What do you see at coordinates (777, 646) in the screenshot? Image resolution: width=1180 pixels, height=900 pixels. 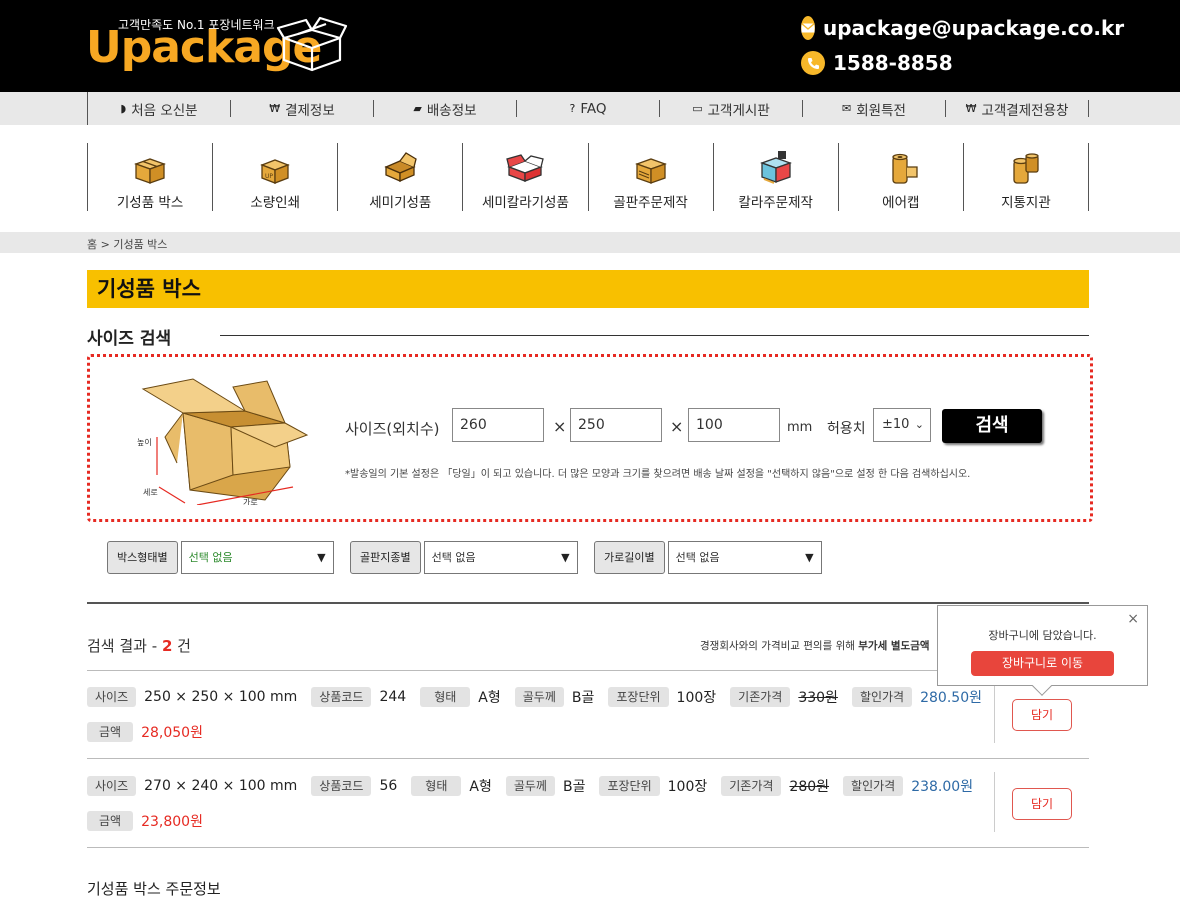 I see `results-note-text: 경쟁회사와의 가격비교 편의를 위해` at bounding box center [777, 646].